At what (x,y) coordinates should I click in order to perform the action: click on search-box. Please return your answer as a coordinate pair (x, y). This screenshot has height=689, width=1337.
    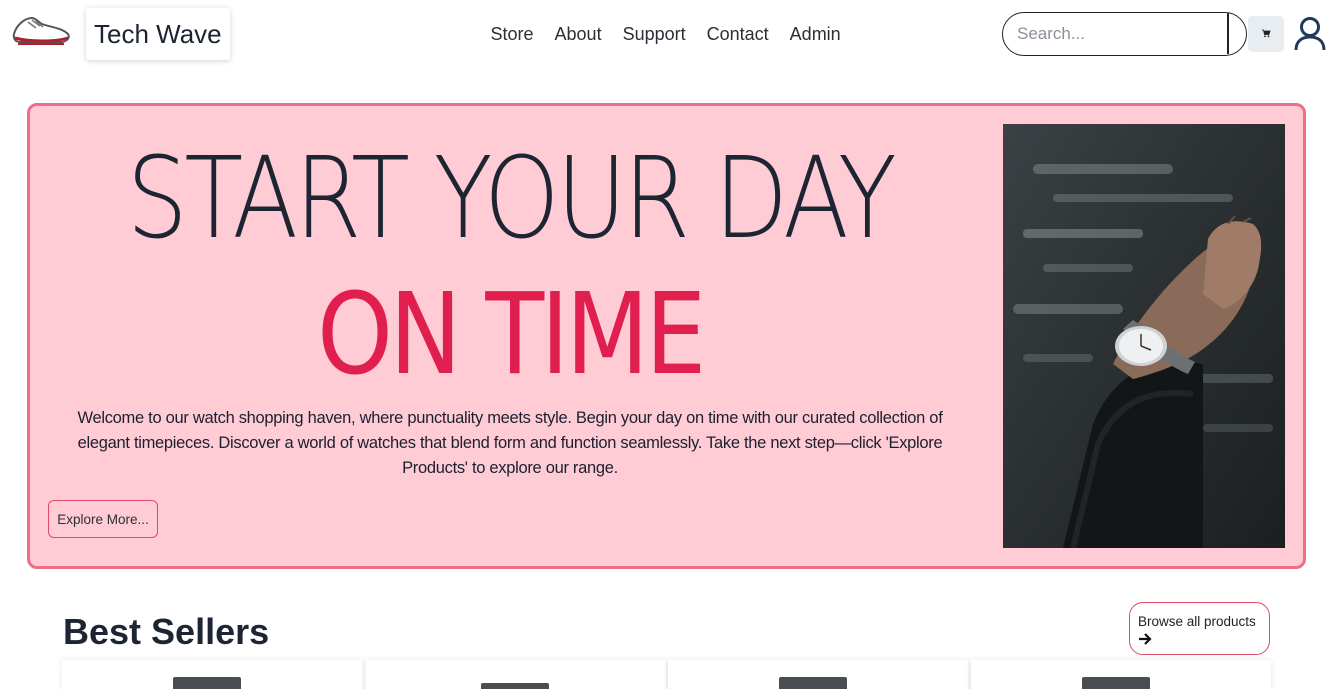
    Looking at the image, I should click on (1124, 34).